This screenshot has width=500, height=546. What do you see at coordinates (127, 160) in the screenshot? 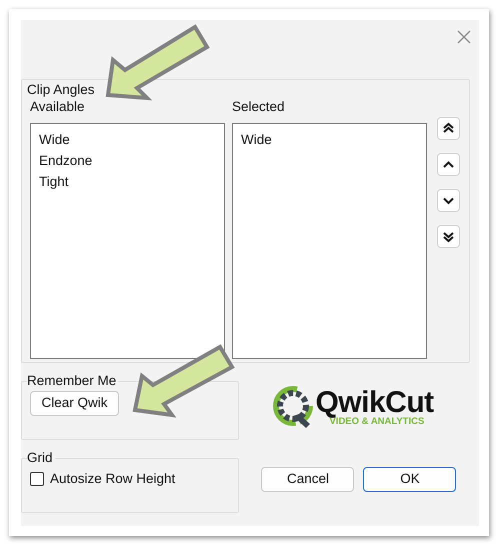
I see `list-item: Endzone` at bounding box center [127, 160].